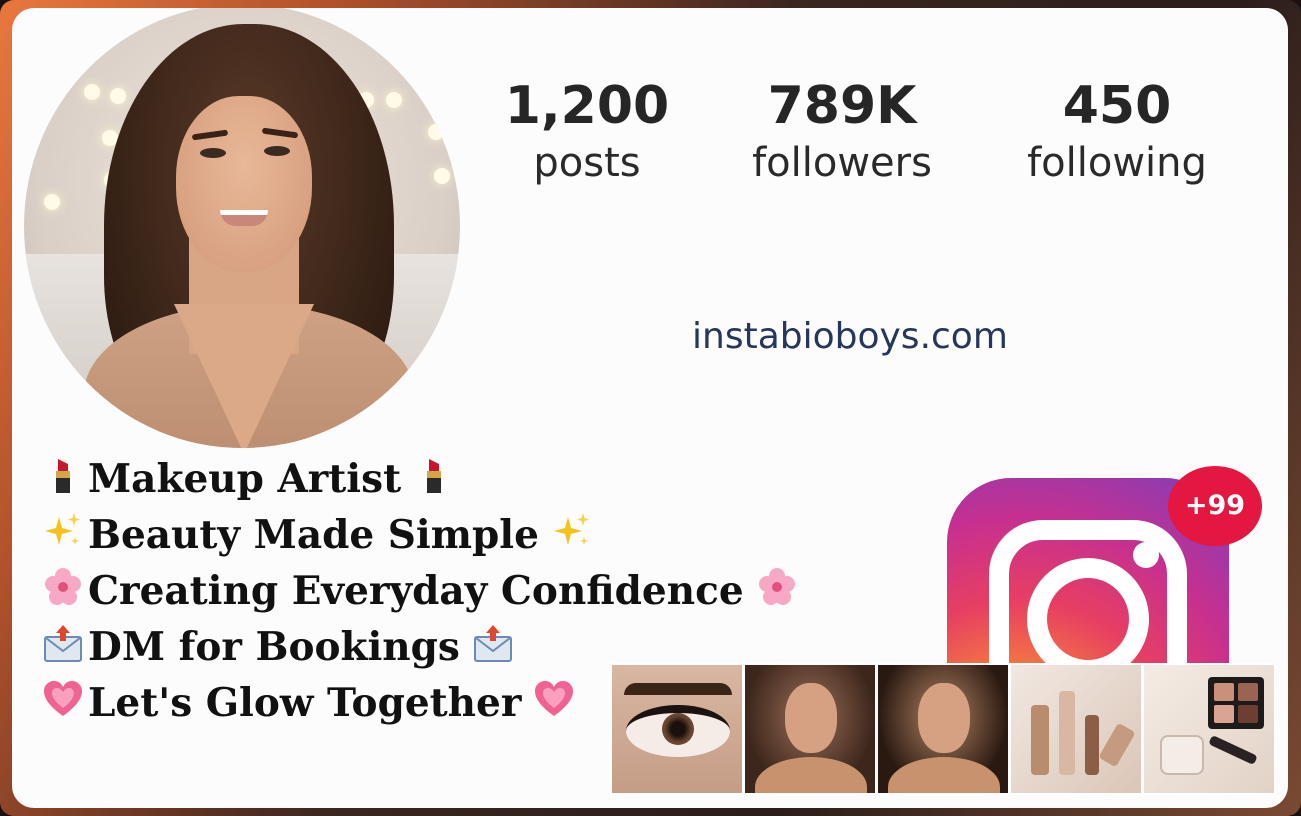 The height and width of the screenshot is (816, 1301). I want to click on bio-text: Let's Glow Together, so click(305, 703).